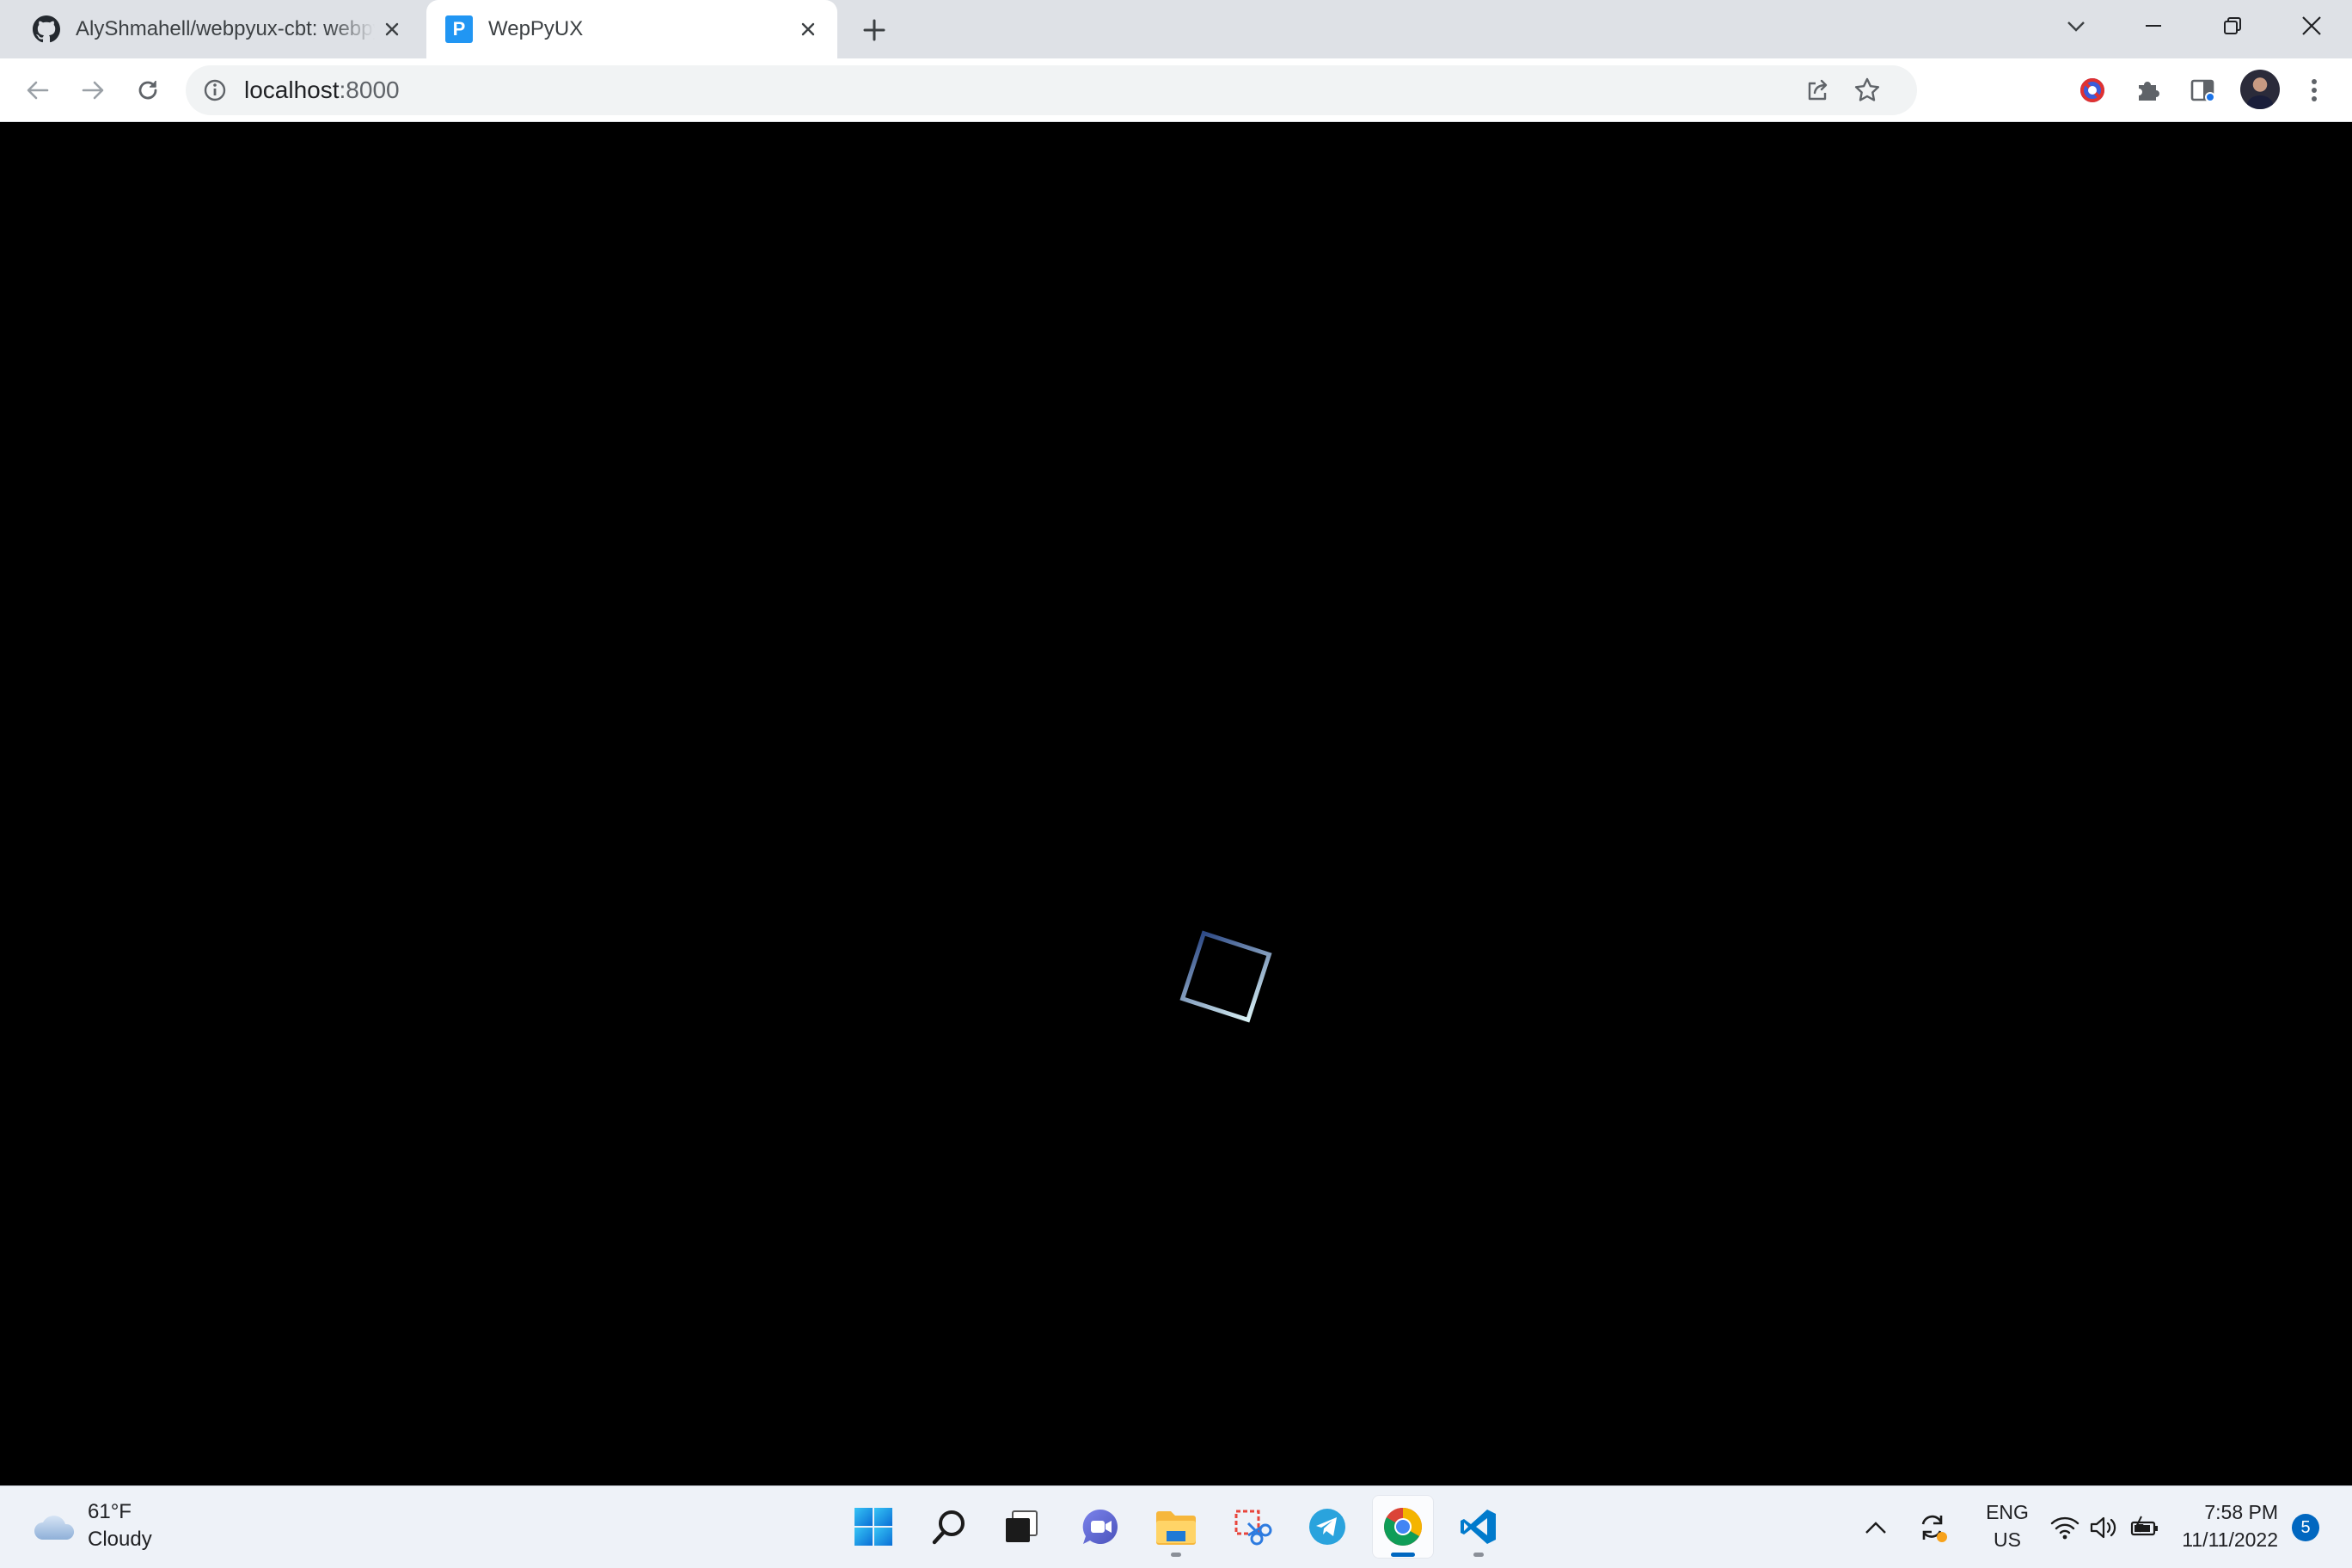 This screenshot has height=1568, width=2352. I want to click on browser-toolbar: localhost:8000, so click(1176, 90).